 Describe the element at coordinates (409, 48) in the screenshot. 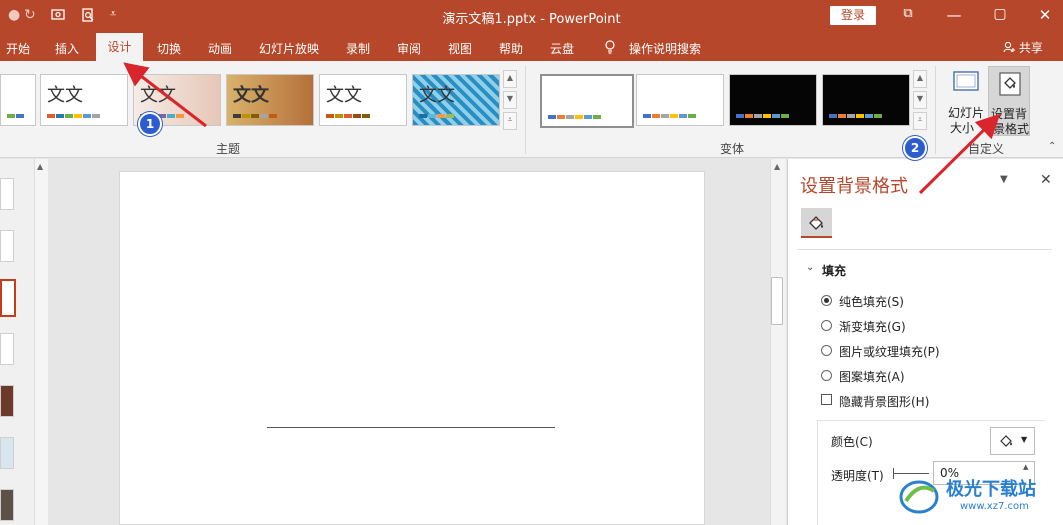

I see `tab-review: 审阅` at that location.